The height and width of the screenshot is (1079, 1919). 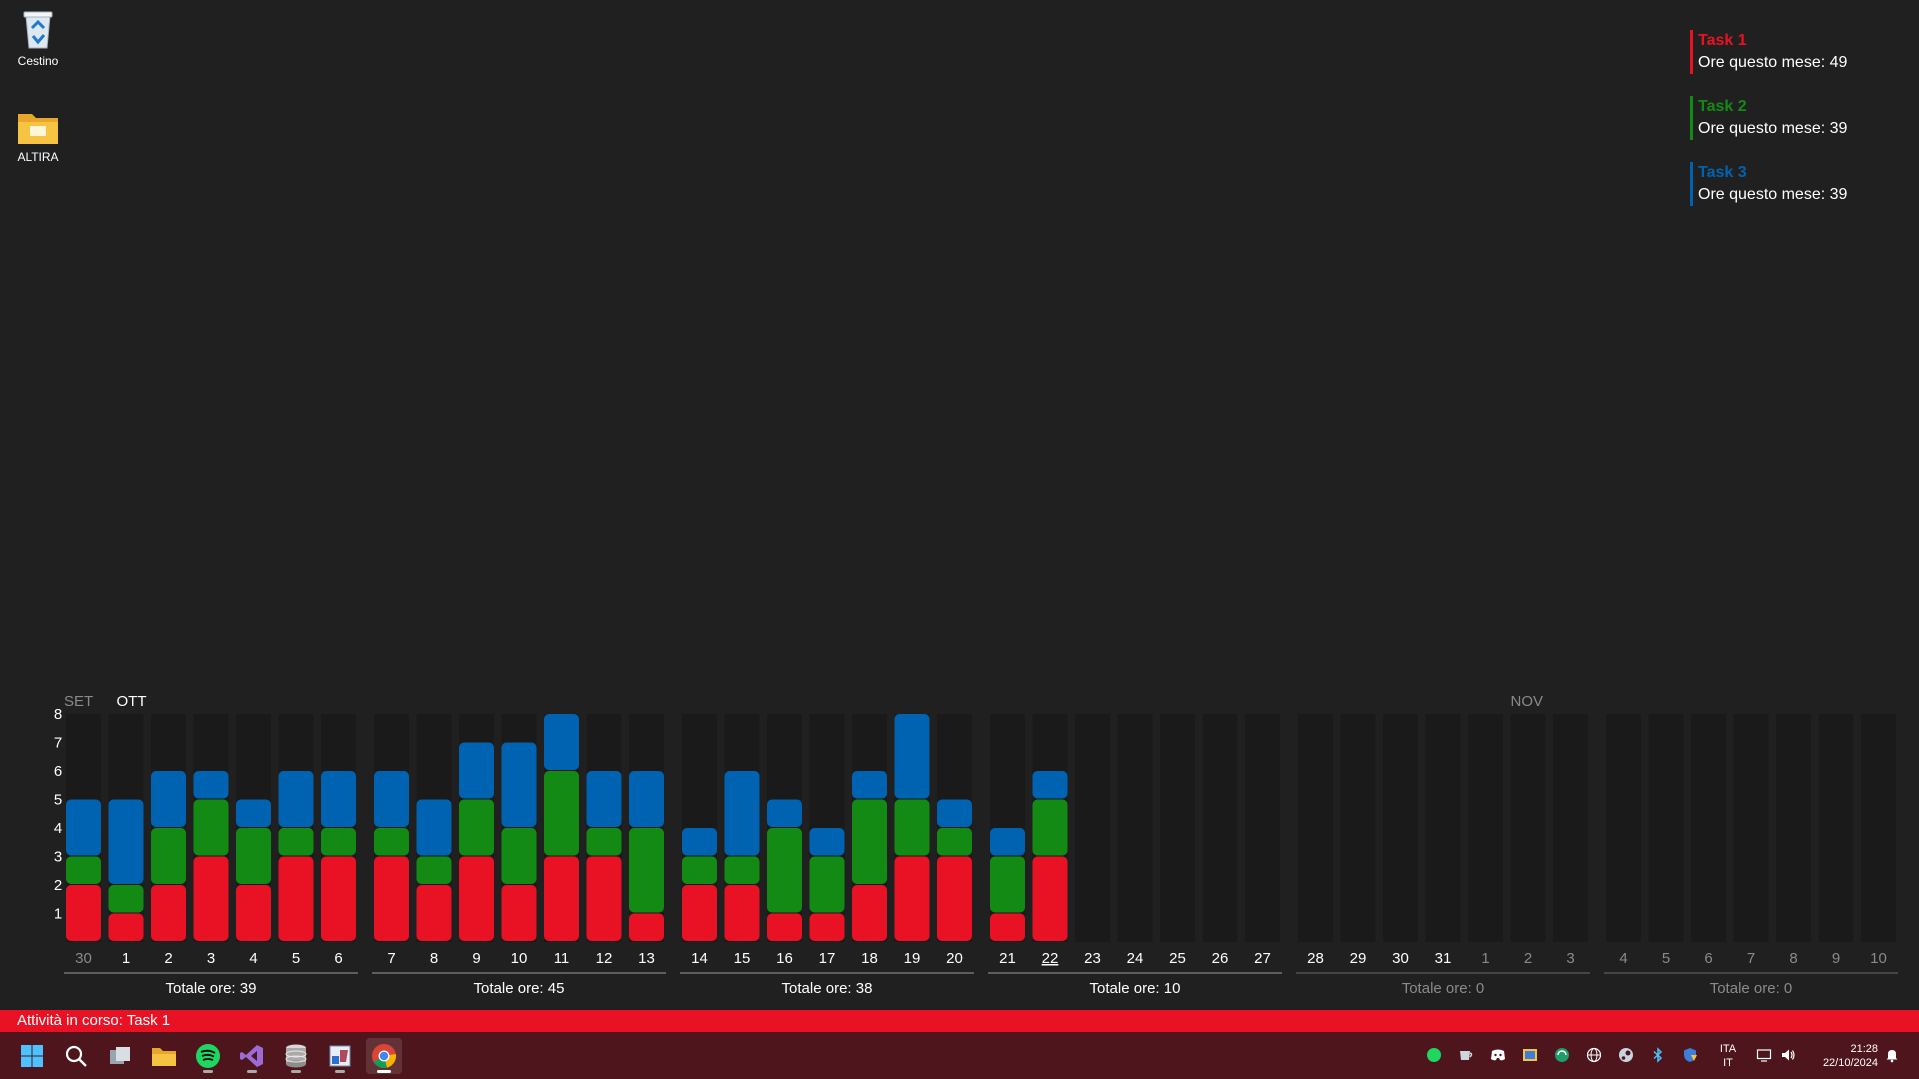 What do you see at coordinates (32, 1056) in the screenshot?
I see `start-button` at bounding box center [32, 1056].